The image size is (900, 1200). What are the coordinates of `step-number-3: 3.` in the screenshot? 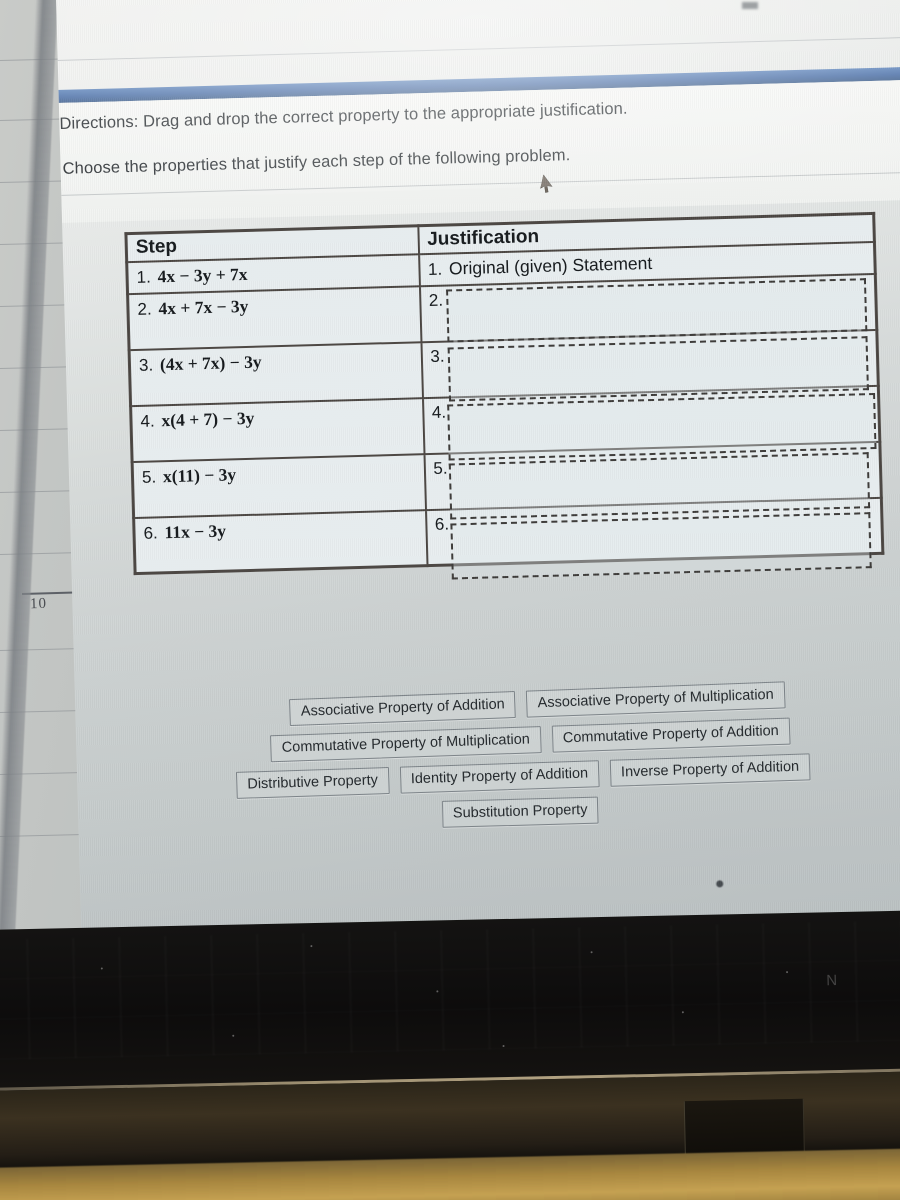 It's located at (146, 365).